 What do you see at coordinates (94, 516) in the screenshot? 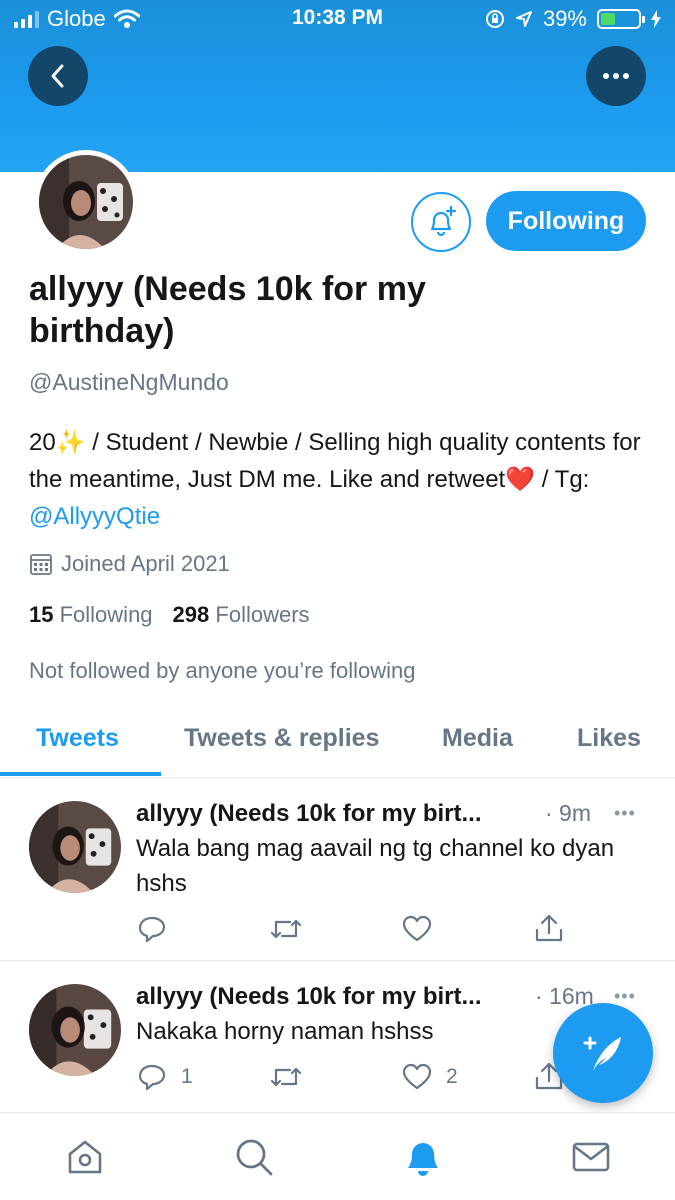
I see `bio-mention-link: @AllyyyQtie` at bounding box center [94, 516].